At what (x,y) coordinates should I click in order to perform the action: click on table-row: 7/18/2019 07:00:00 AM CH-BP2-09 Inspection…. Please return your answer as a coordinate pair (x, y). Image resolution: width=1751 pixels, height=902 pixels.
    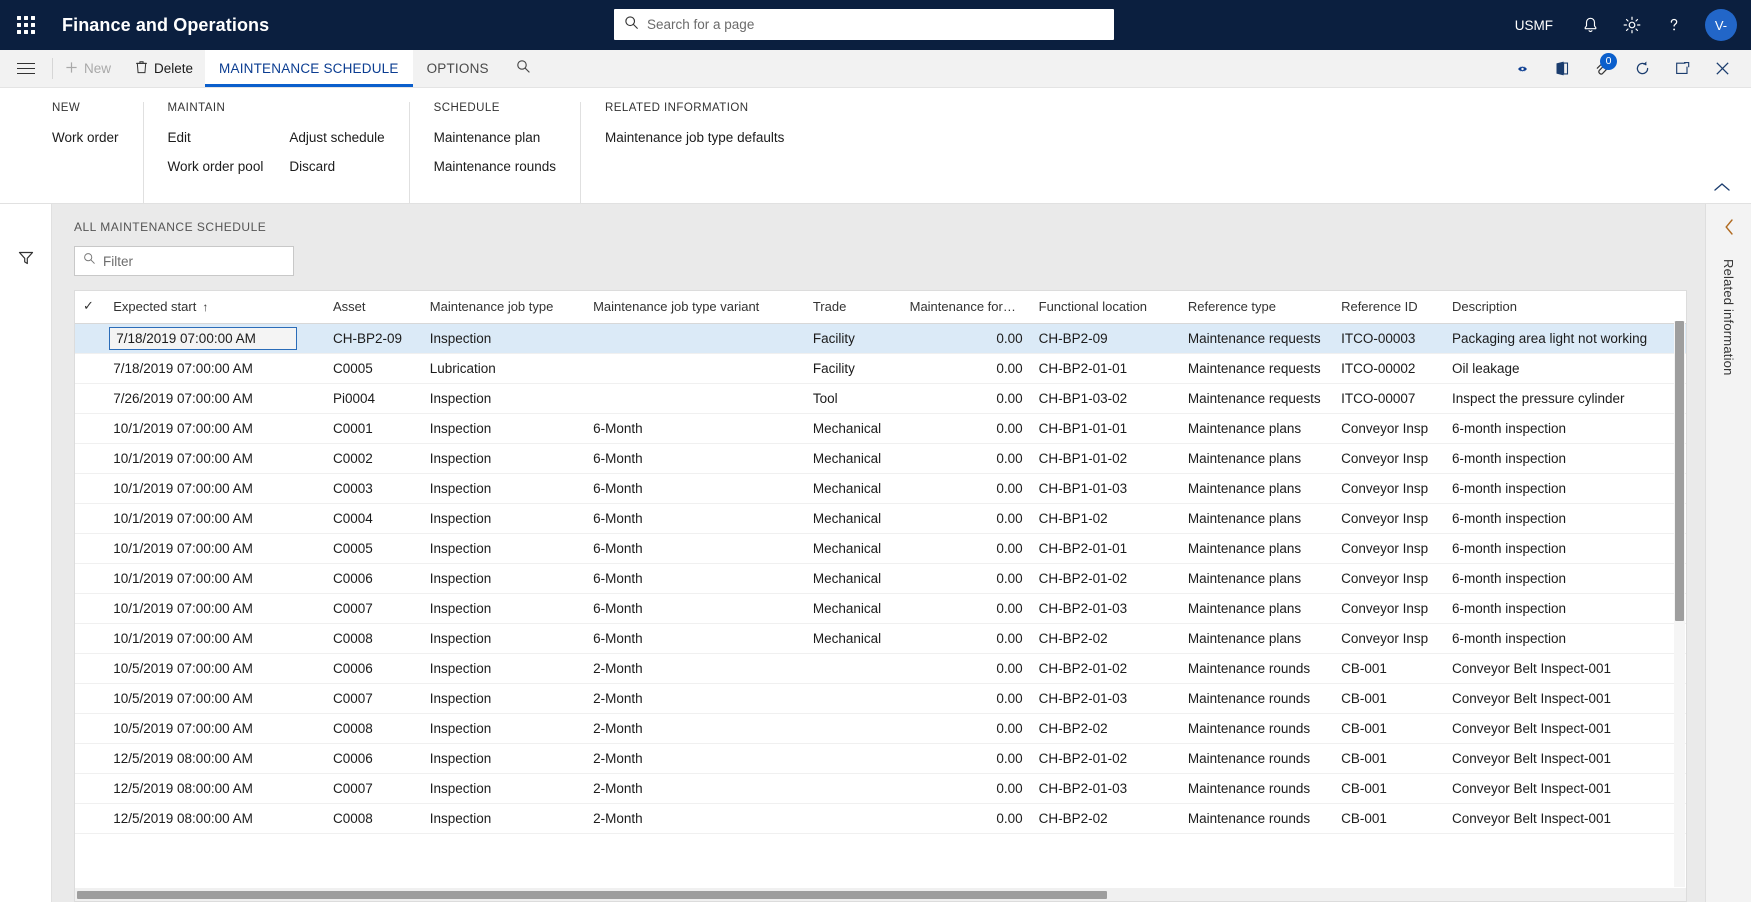
    Looking at the image, I should click on (880, 338).